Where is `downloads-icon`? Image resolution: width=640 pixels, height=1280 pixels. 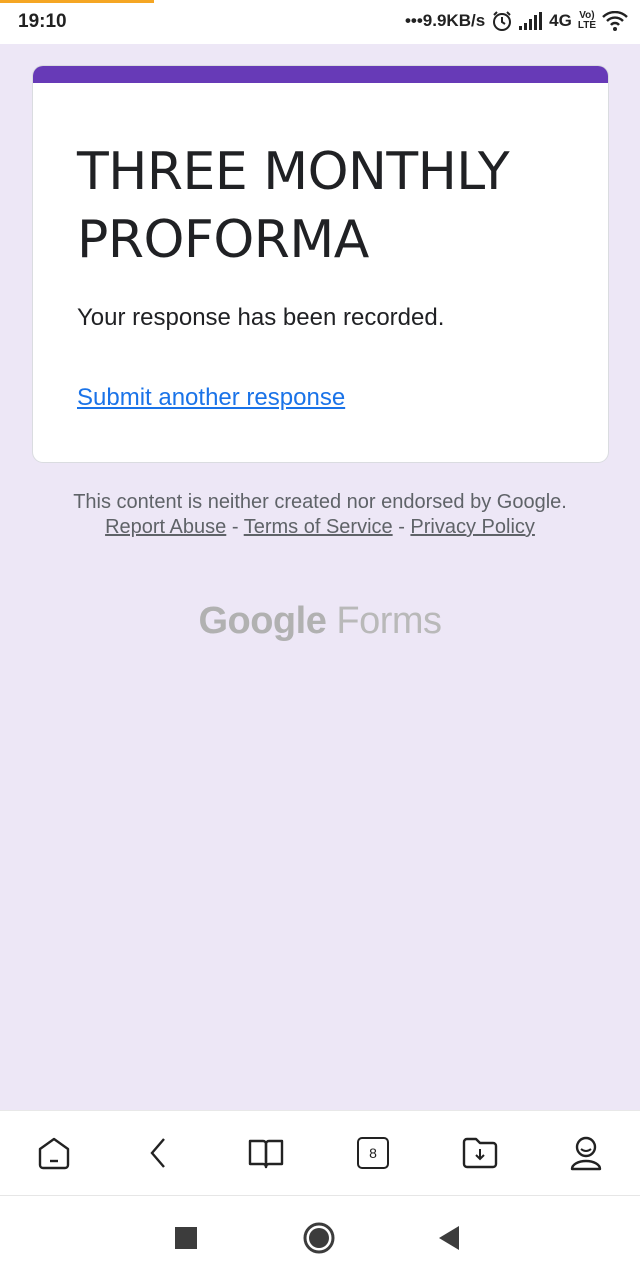
downloads-icon is located at coordinates (480, 1153).